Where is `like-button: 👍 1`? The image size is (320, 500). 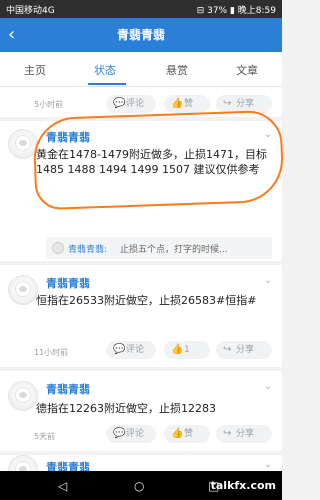
like-button: 👍 1 is located at coordinates (187, 350).